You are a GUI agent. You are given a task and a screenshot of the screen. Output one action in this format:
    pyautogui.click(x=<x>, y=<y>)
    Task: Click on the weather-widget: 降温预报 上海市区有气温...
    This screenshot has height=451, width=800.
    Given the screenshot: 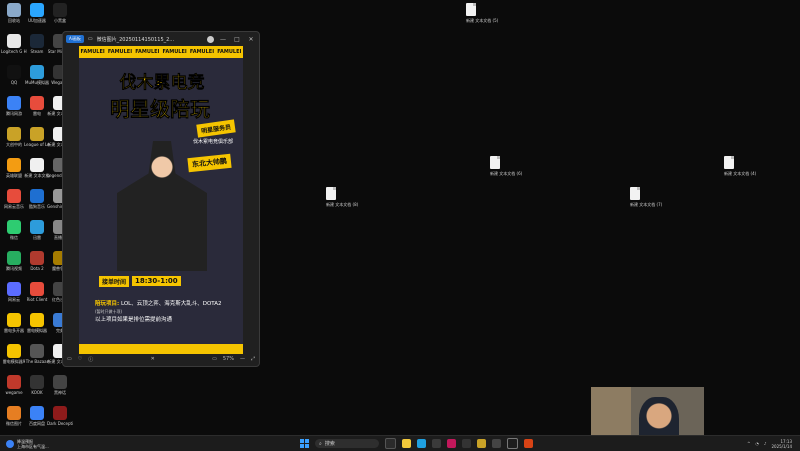 What is the action you would take?
    pyautogui.click(x=63, y=444)
    